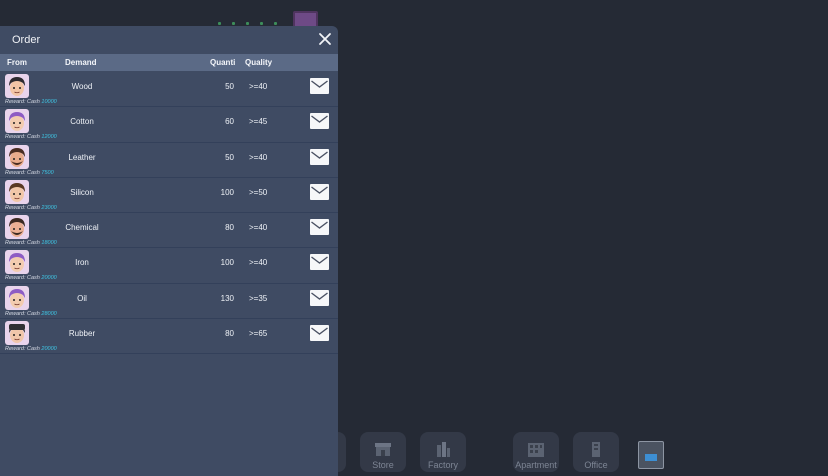 The image size is (828, 476). What do you see at coordinates (229, 122) in the screenshot?
I see `quantity-cell: 60` at bounding box center [229, 122].